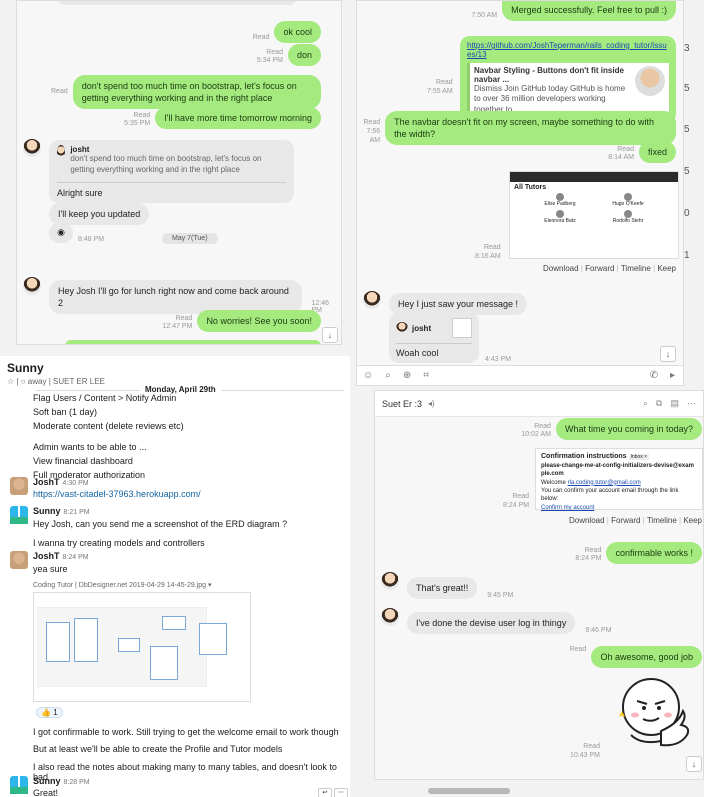 This screenshot has height=797, width=704. Describe the element at coordinates (462, 328) in the screenshot. I see `quote-thumbnail` at that location.